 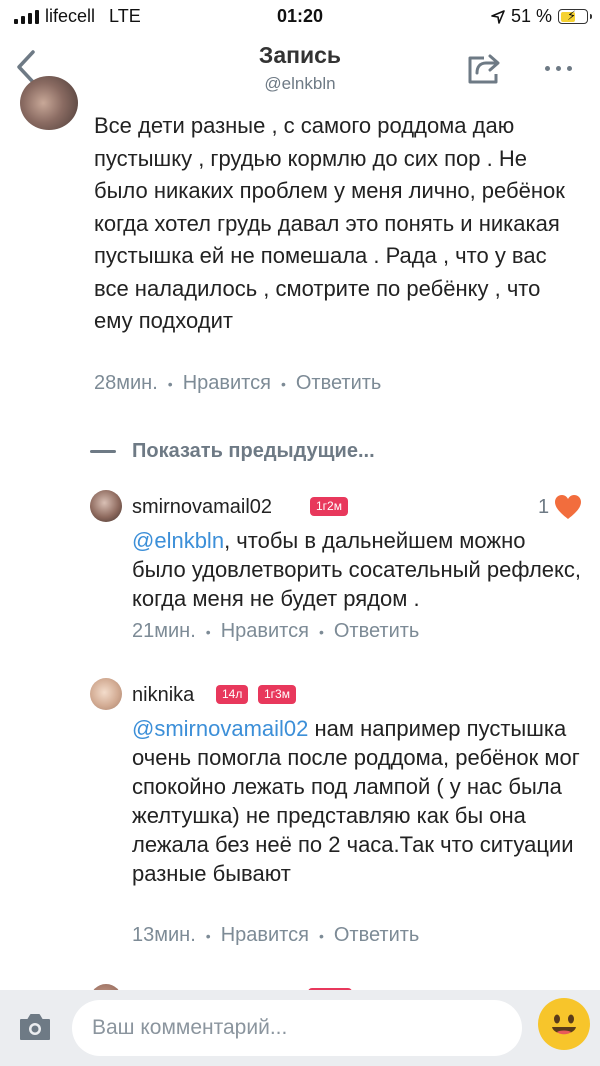 I want to click on status-badge: 1г3м, so click(x=277, y=694).